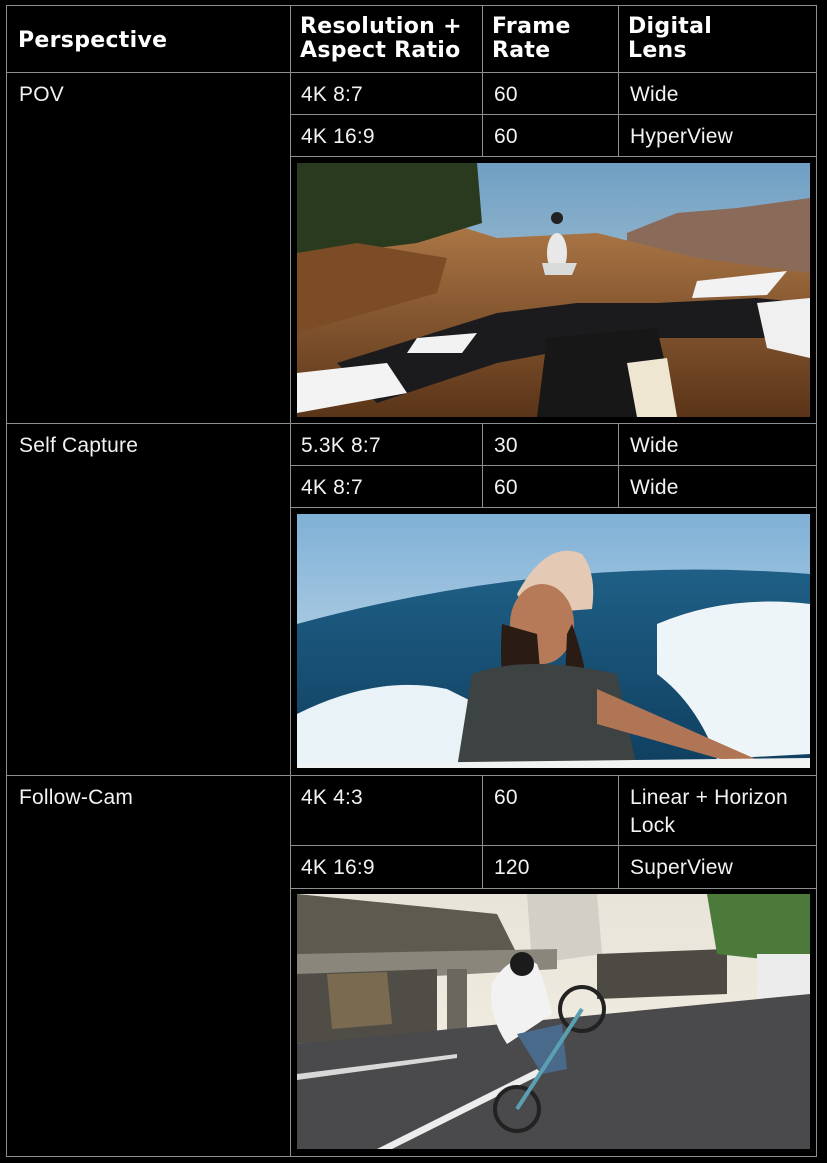  Describe the element at coordinates (531, 26) in the screenshot. I see `header-frame-rate-line1: Frame` at that location.